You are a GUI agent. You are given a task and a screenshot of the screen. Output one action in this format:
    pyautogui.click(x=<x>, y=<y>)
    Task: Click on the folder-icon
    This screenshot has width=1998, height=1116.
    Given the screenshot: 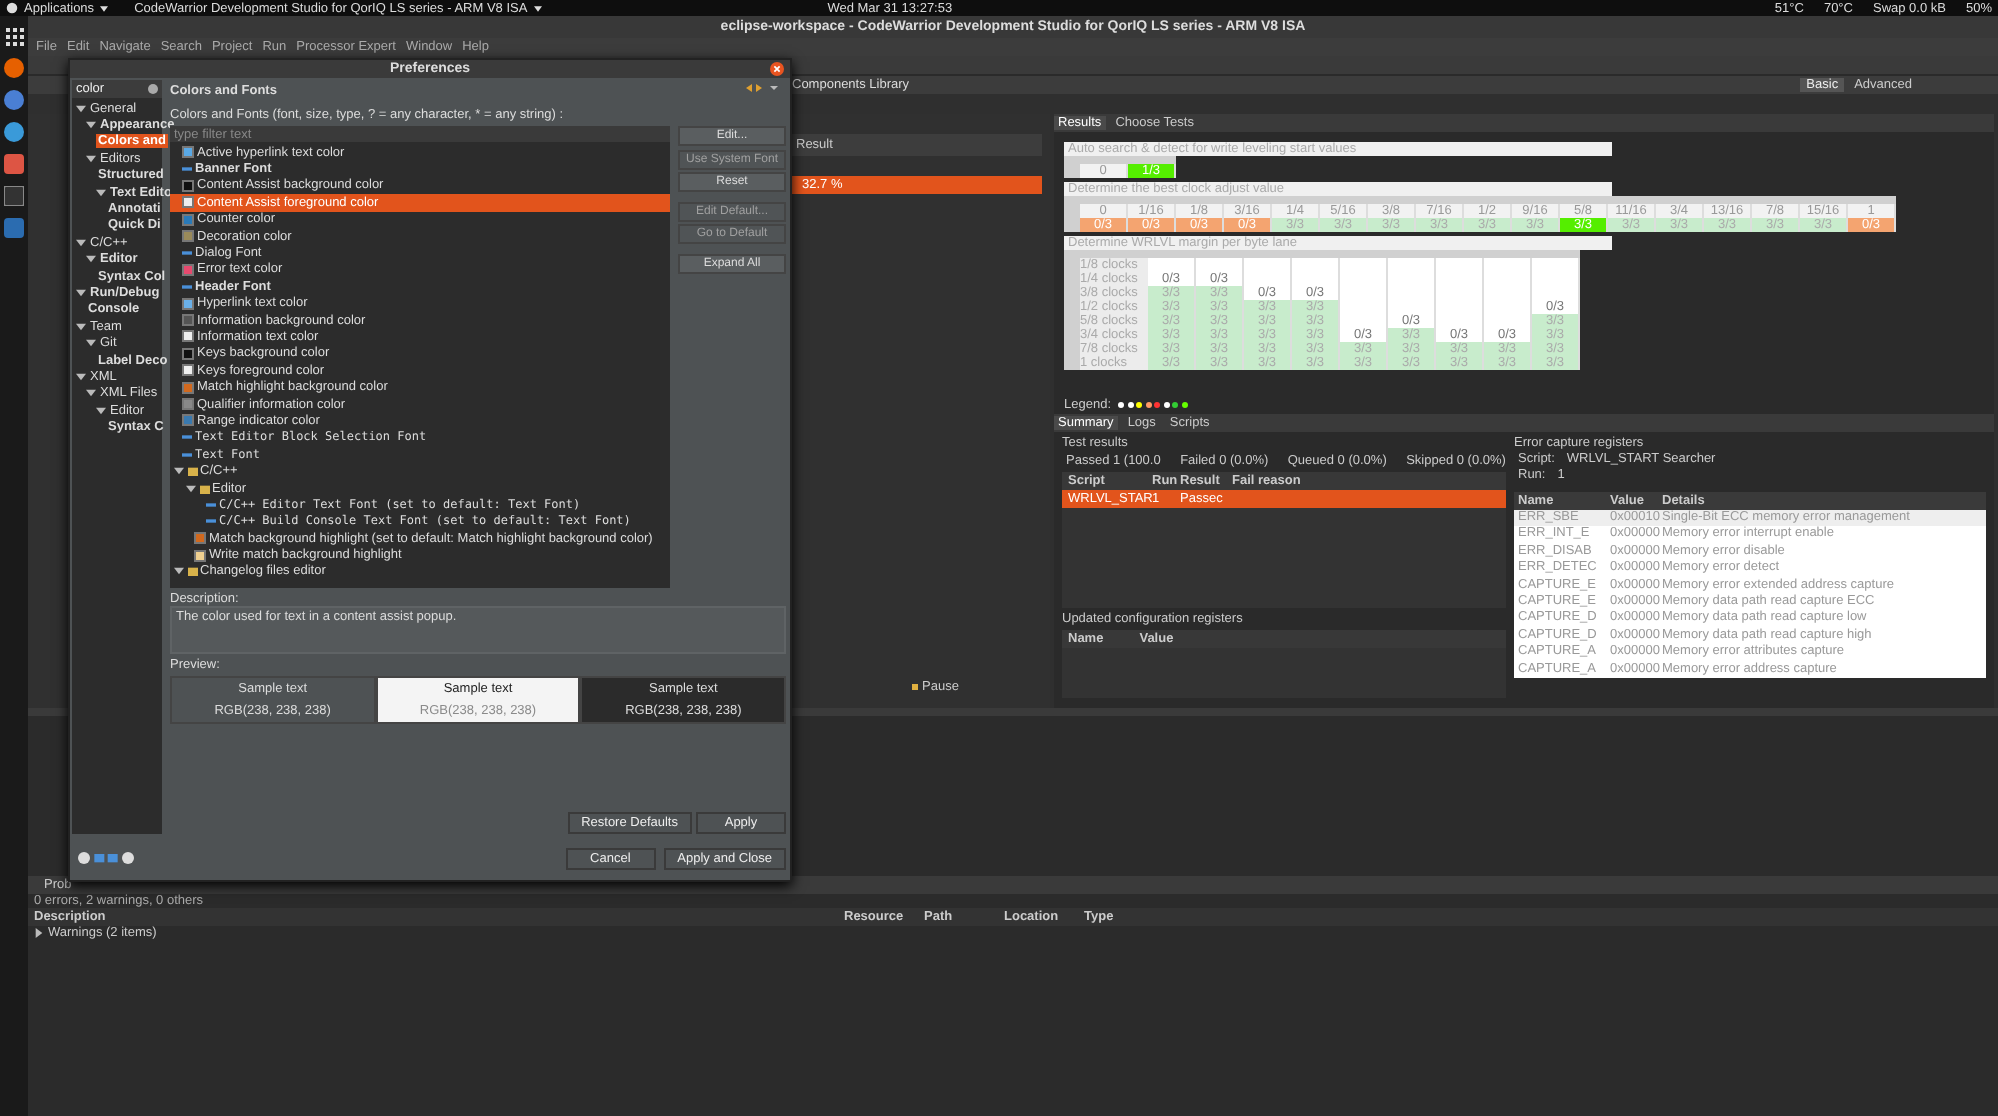 What is the action you would take?
    pyautogui.click(x=192, y=571)
    